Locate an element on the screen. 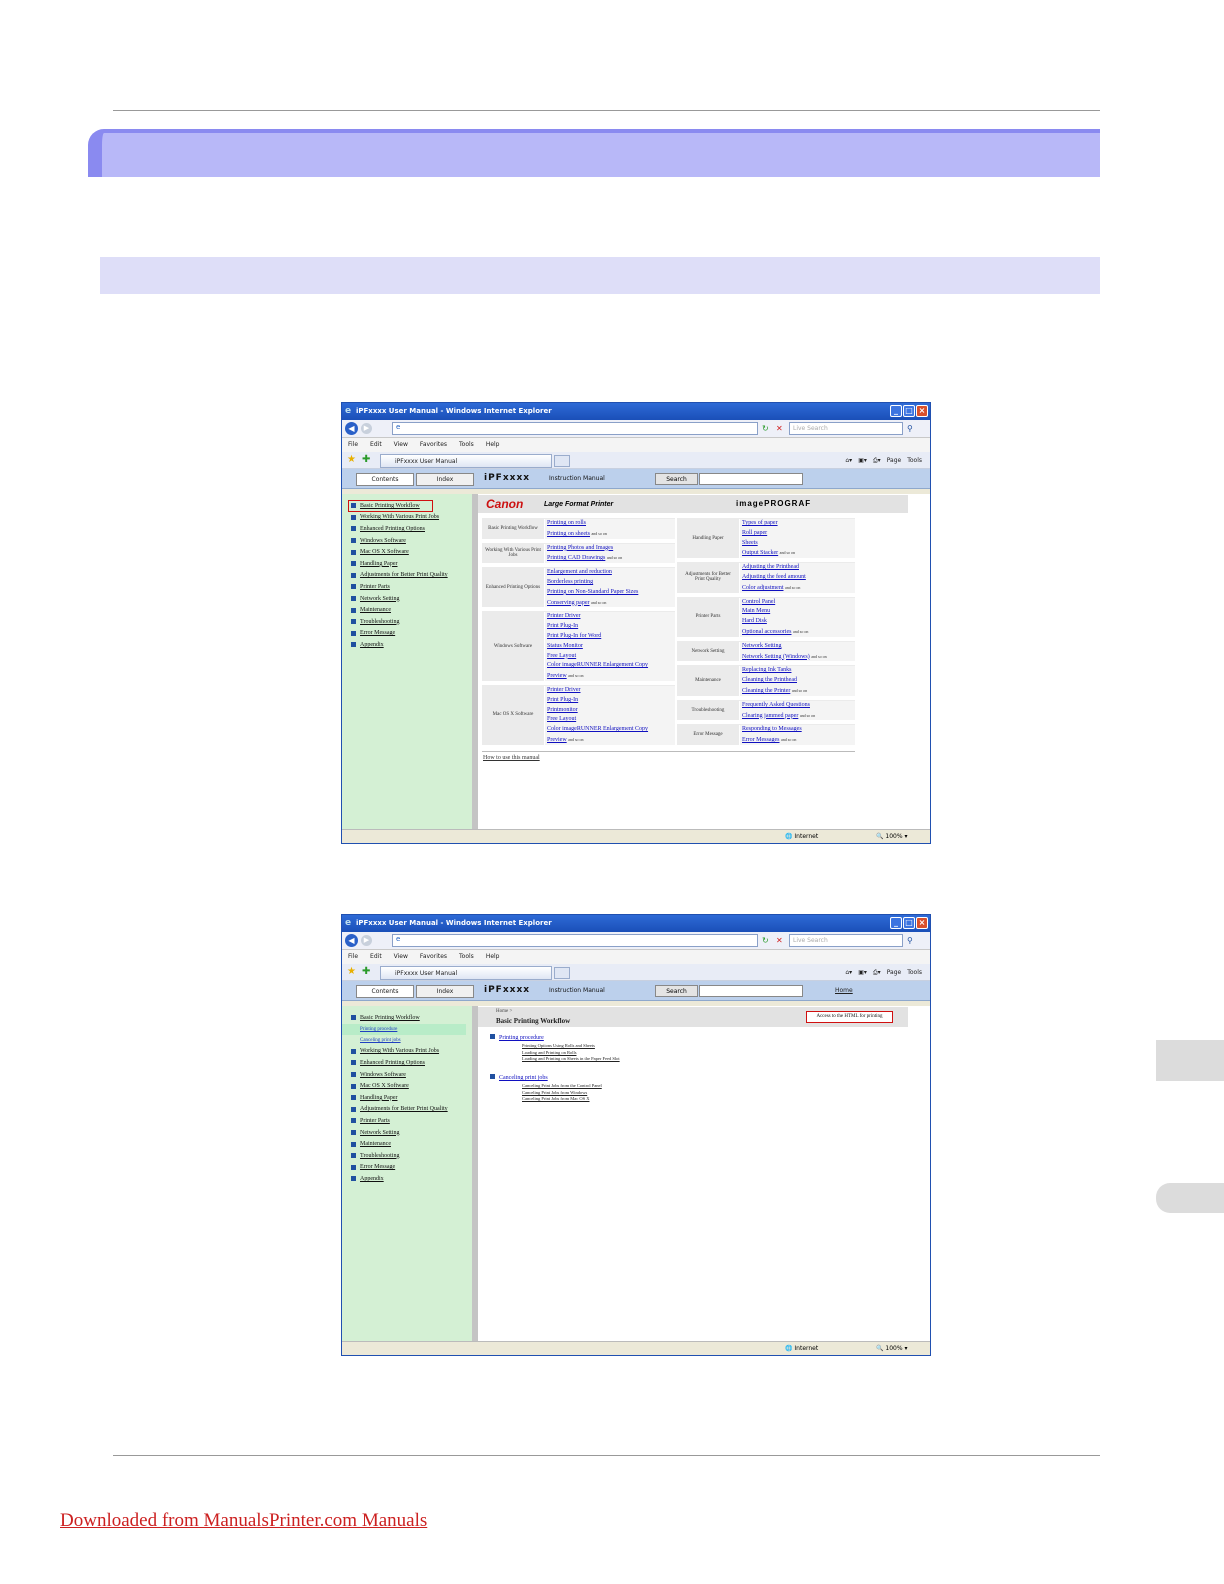  group-link-text: Optional accessories is located at coordinates (766, 632).